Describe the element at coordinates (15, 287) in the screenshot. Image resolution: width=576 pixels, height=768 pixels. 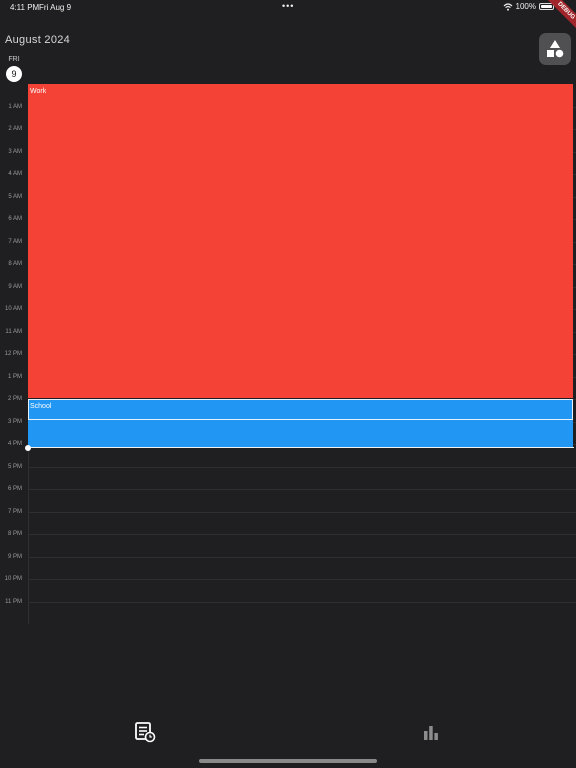
I see `hour-label: 9 AM` at that location.